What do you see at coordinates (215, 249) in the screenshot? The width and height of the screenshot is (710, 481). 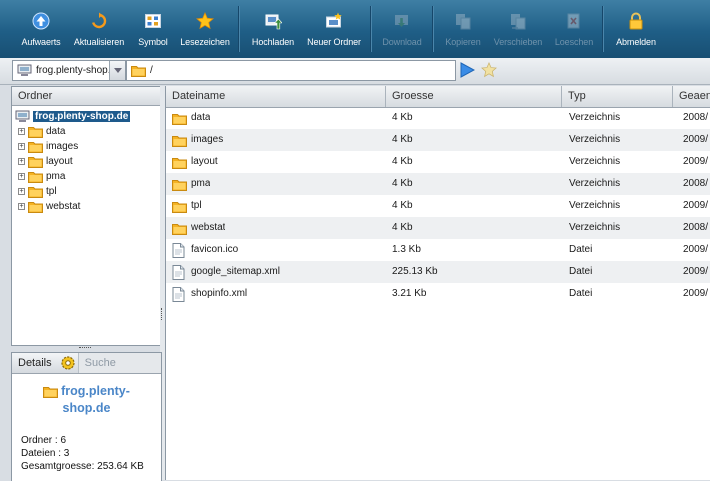 I see `file-name: favicon.ico` at bounding box center [215, 249].